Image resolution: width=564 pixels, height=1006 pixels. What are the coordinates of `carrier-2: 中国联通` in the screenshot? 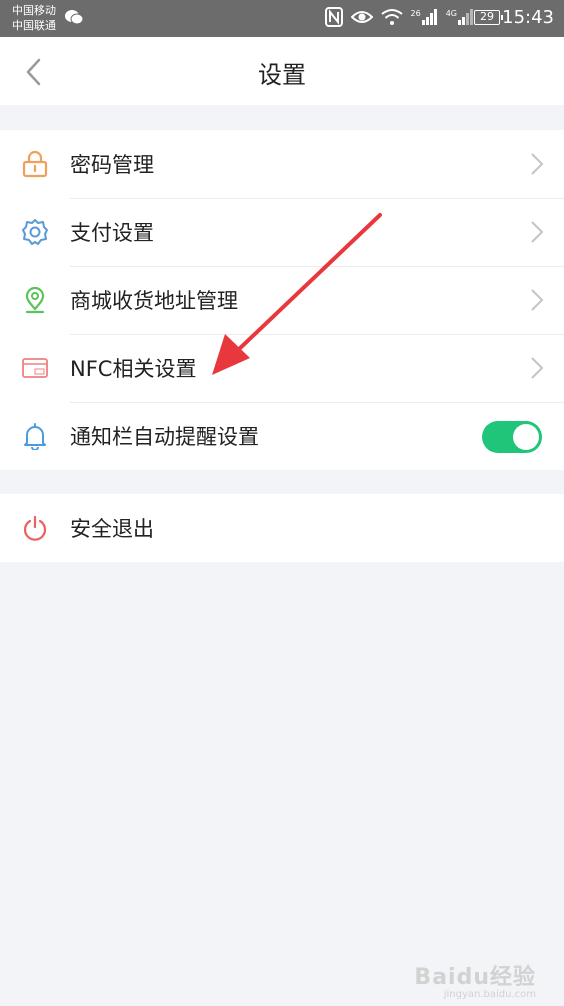 It's located at (34, 25).